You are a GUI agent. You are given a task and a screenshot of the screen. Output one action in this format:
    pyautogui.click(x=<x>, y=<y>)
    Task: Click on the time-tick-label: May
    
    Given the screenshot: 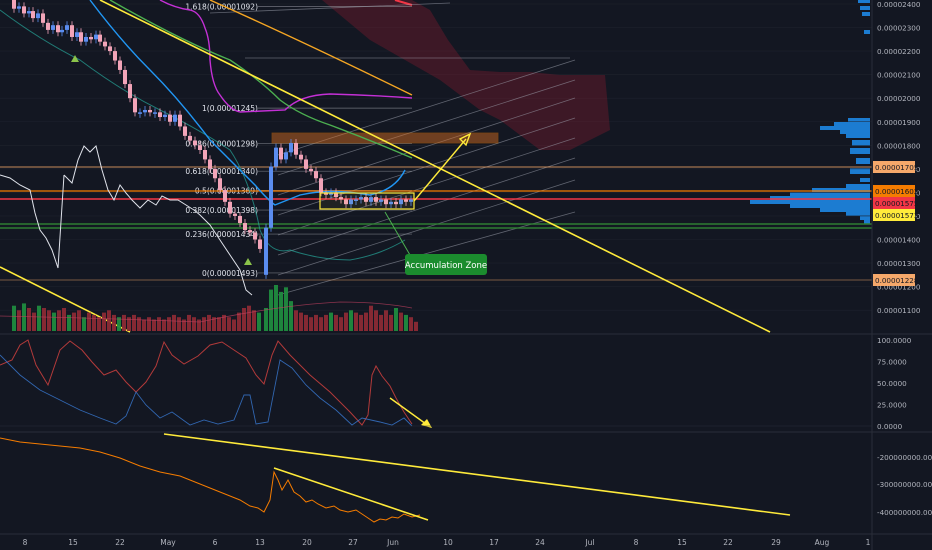 What is the action you would take?
    pyautogui.click(x=168, y=542)
    